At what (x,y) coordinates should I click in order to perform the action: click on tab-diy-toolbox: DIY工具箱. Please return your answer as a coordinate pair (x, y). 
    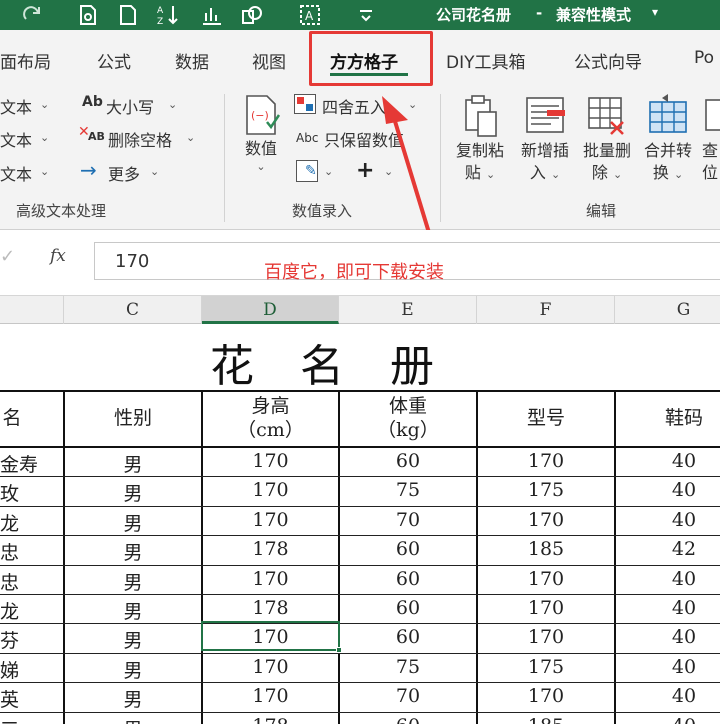
    Looking at the image, I should click on (486, 60).